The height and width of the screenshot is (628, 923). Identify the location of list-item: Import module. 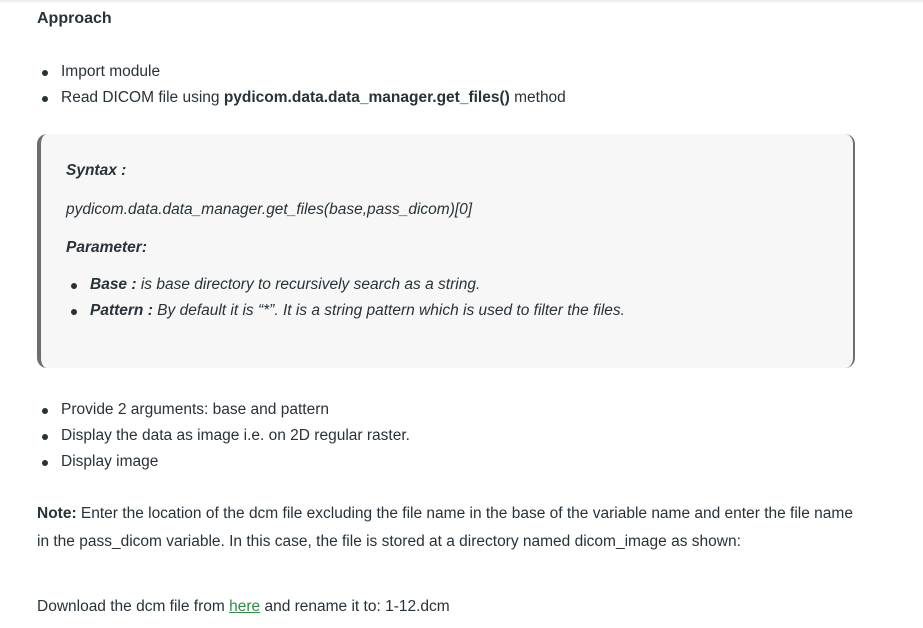
(301, 72).